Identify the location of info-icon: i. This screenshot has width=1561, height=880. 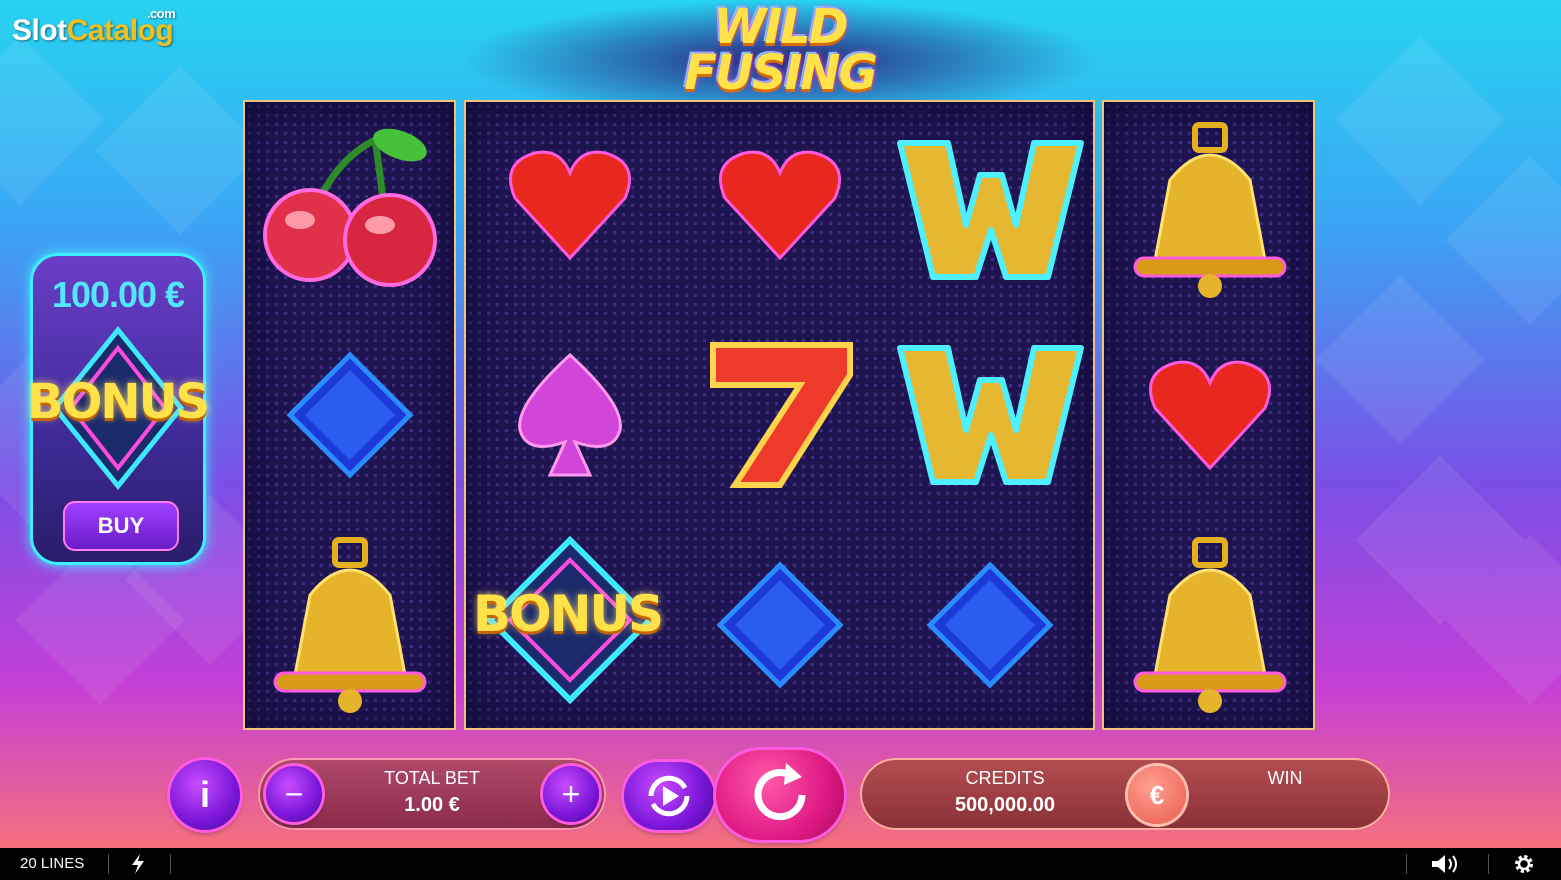
(204, 794).